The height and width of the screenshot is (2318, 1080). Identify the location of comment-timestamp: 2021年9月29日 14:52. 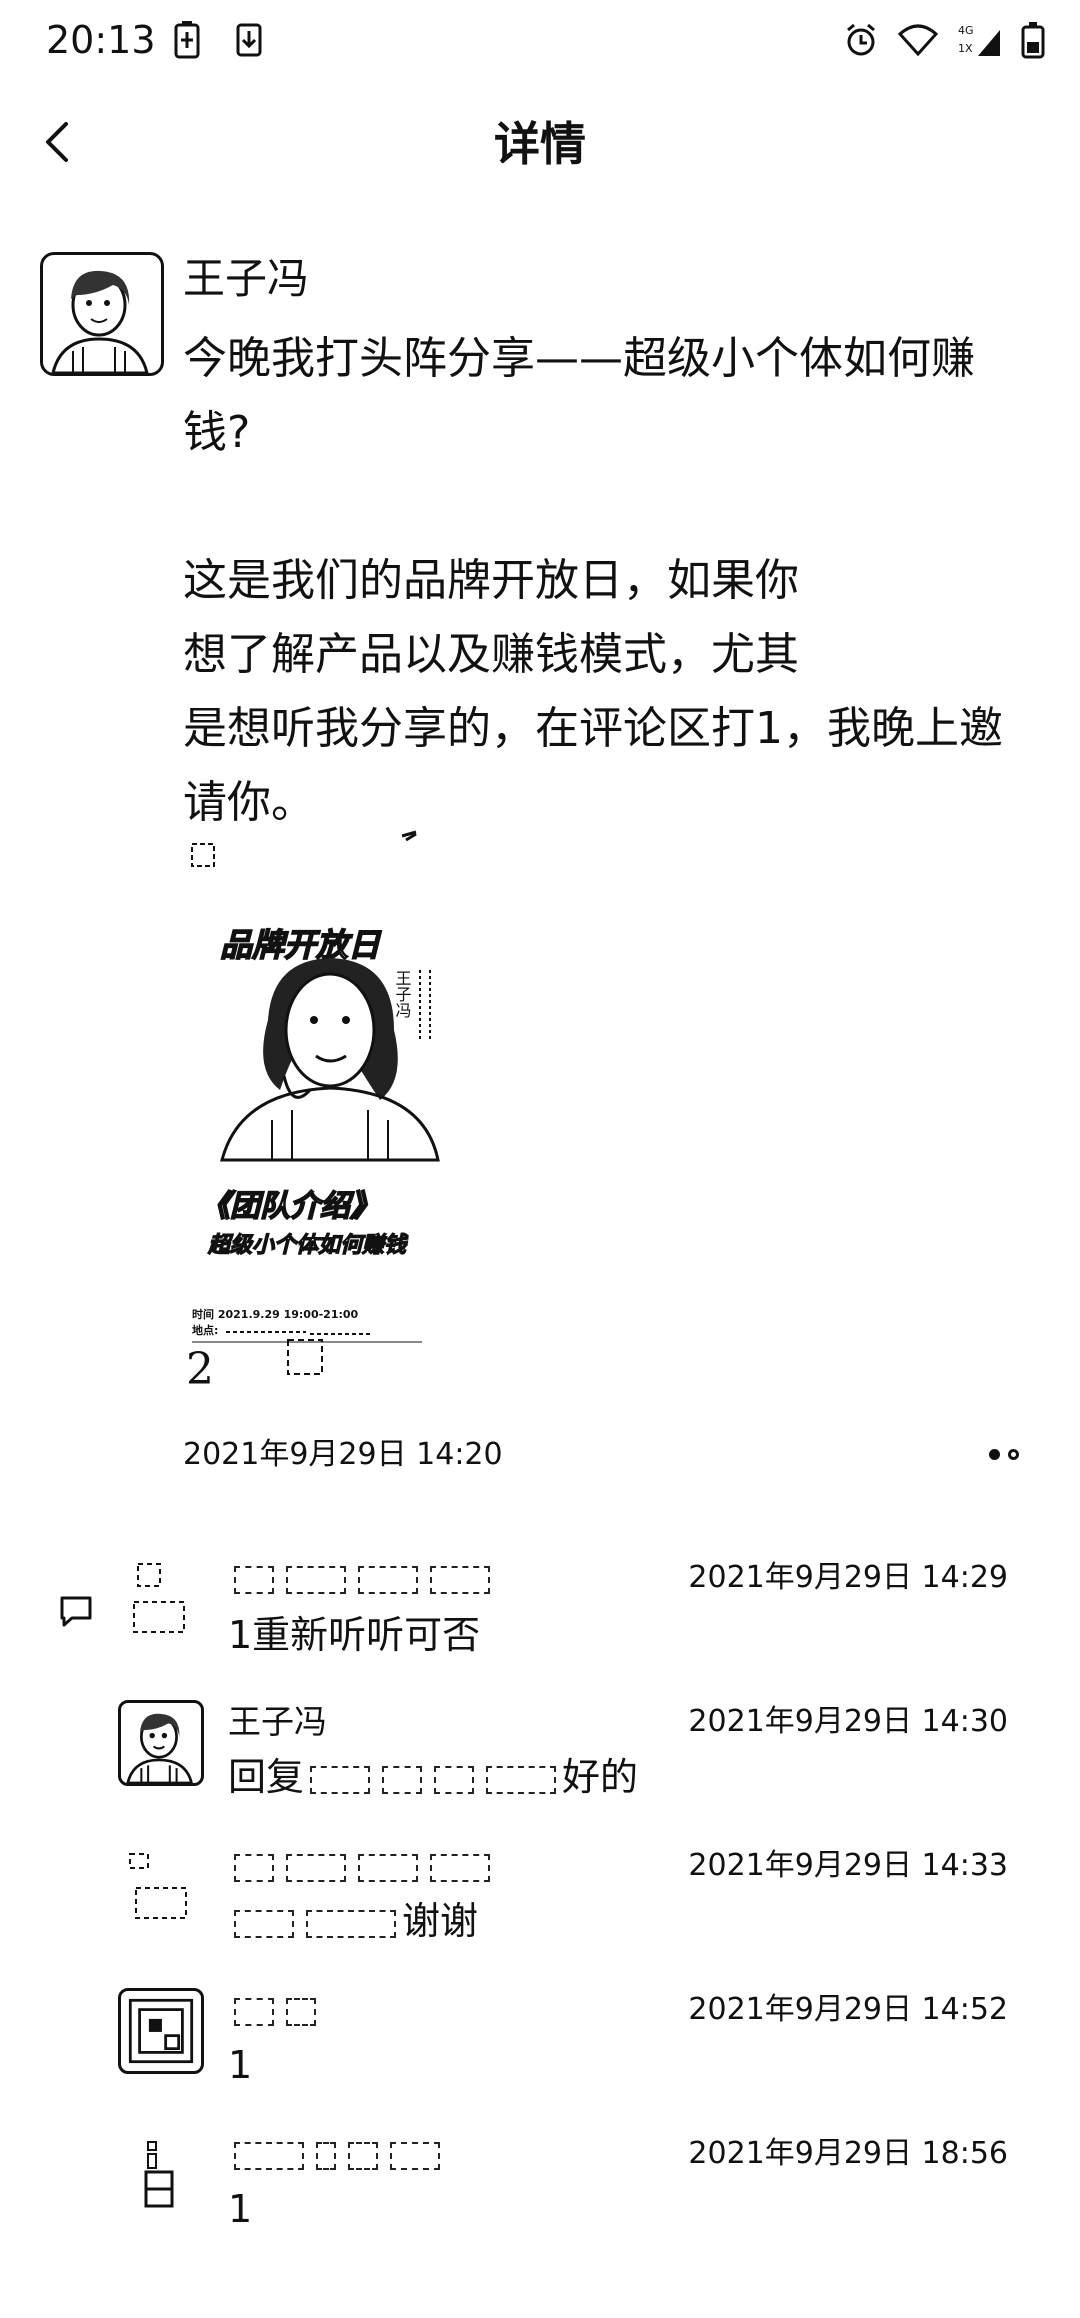
(848, 2009).